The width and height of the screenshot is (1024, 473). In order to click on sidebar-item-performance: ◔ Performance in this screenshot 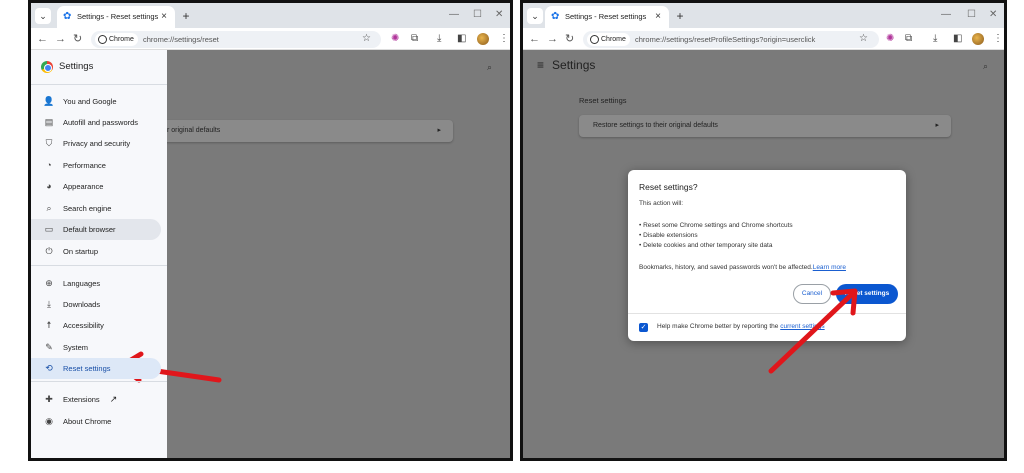, I will do `click(96, 165)`.